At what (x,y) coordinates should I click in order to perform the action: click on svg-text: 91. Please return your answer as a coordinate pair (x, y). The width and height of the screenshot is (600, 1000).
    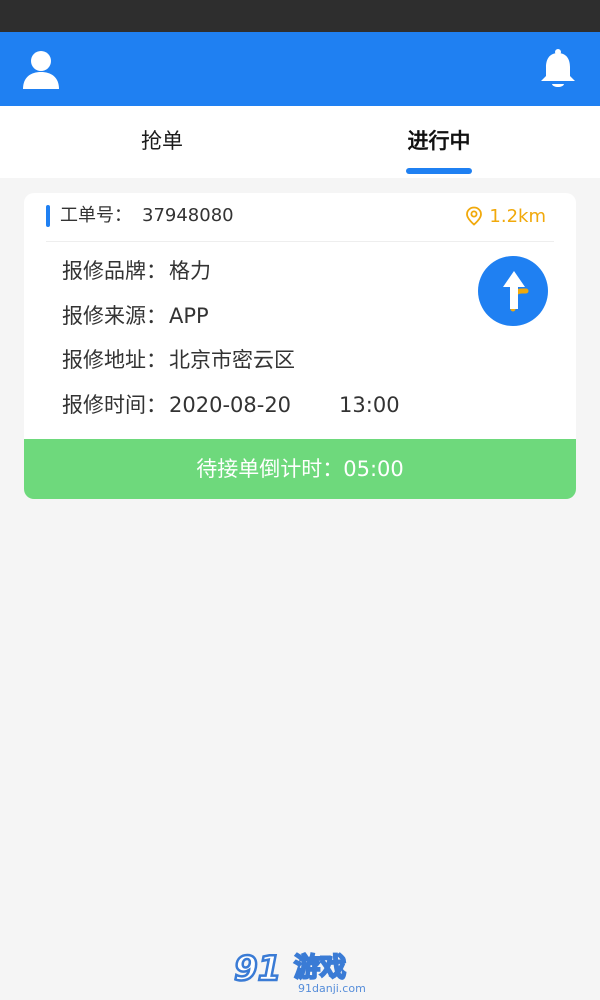
    Looking at the image, I should click on (257, 966).